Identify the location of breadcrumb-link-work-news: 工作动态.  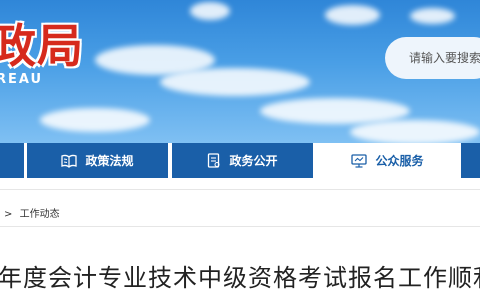
(40, 214).